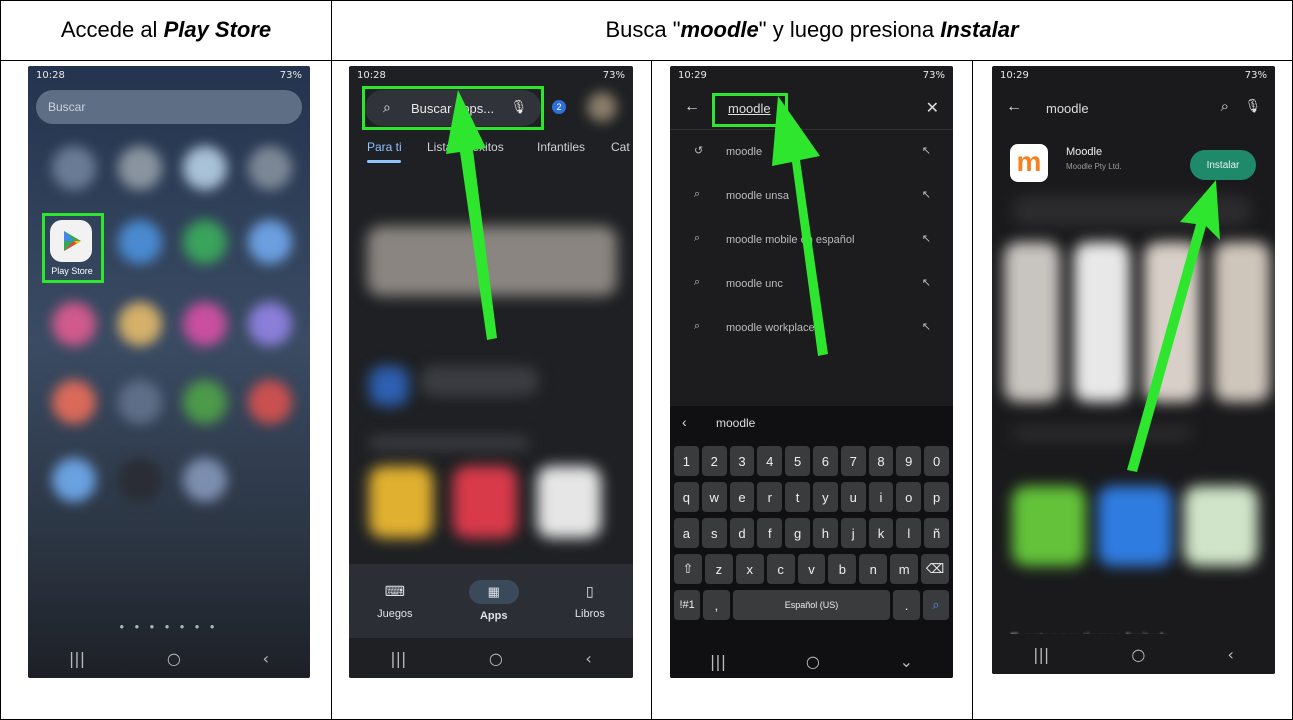 This screenshot has height=720, width=1293. What do you see at coordinates (853, 461) in the screenshot?
I see `key: 7` at bounding box center [853, 461].